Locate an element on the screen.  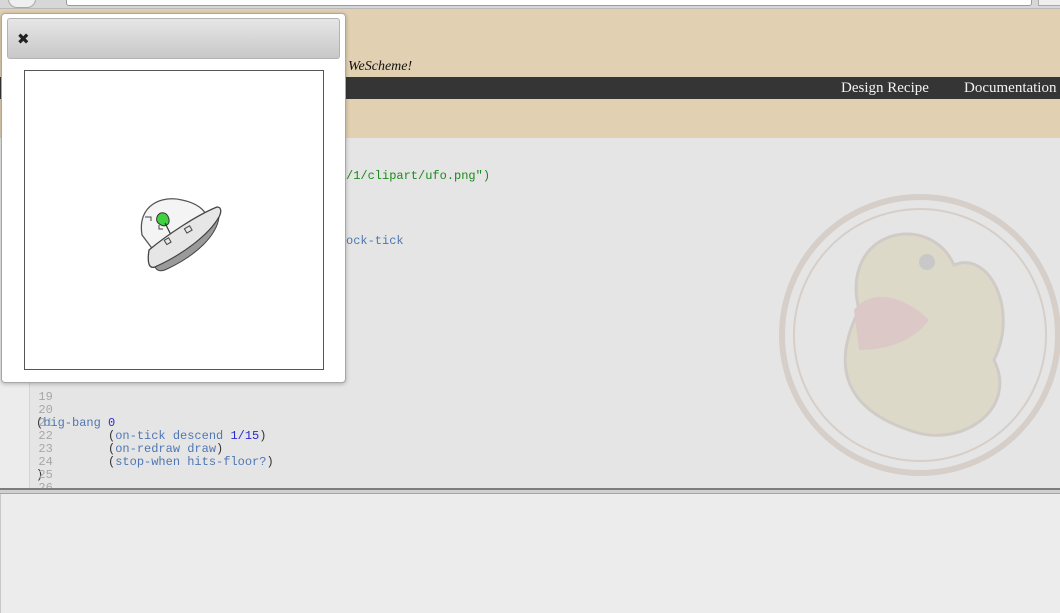
code-line: 21 (on-tick descend 1/15) is located at coordinates (530, 423).